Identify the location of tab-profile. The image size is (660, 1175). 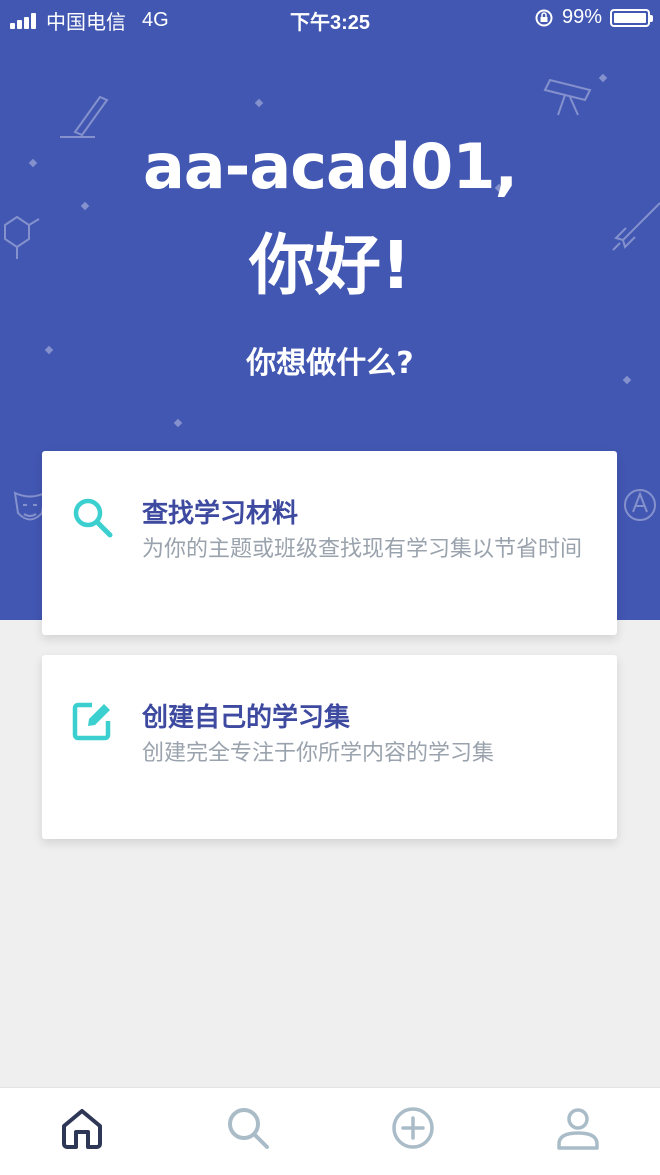
(578, 1128).